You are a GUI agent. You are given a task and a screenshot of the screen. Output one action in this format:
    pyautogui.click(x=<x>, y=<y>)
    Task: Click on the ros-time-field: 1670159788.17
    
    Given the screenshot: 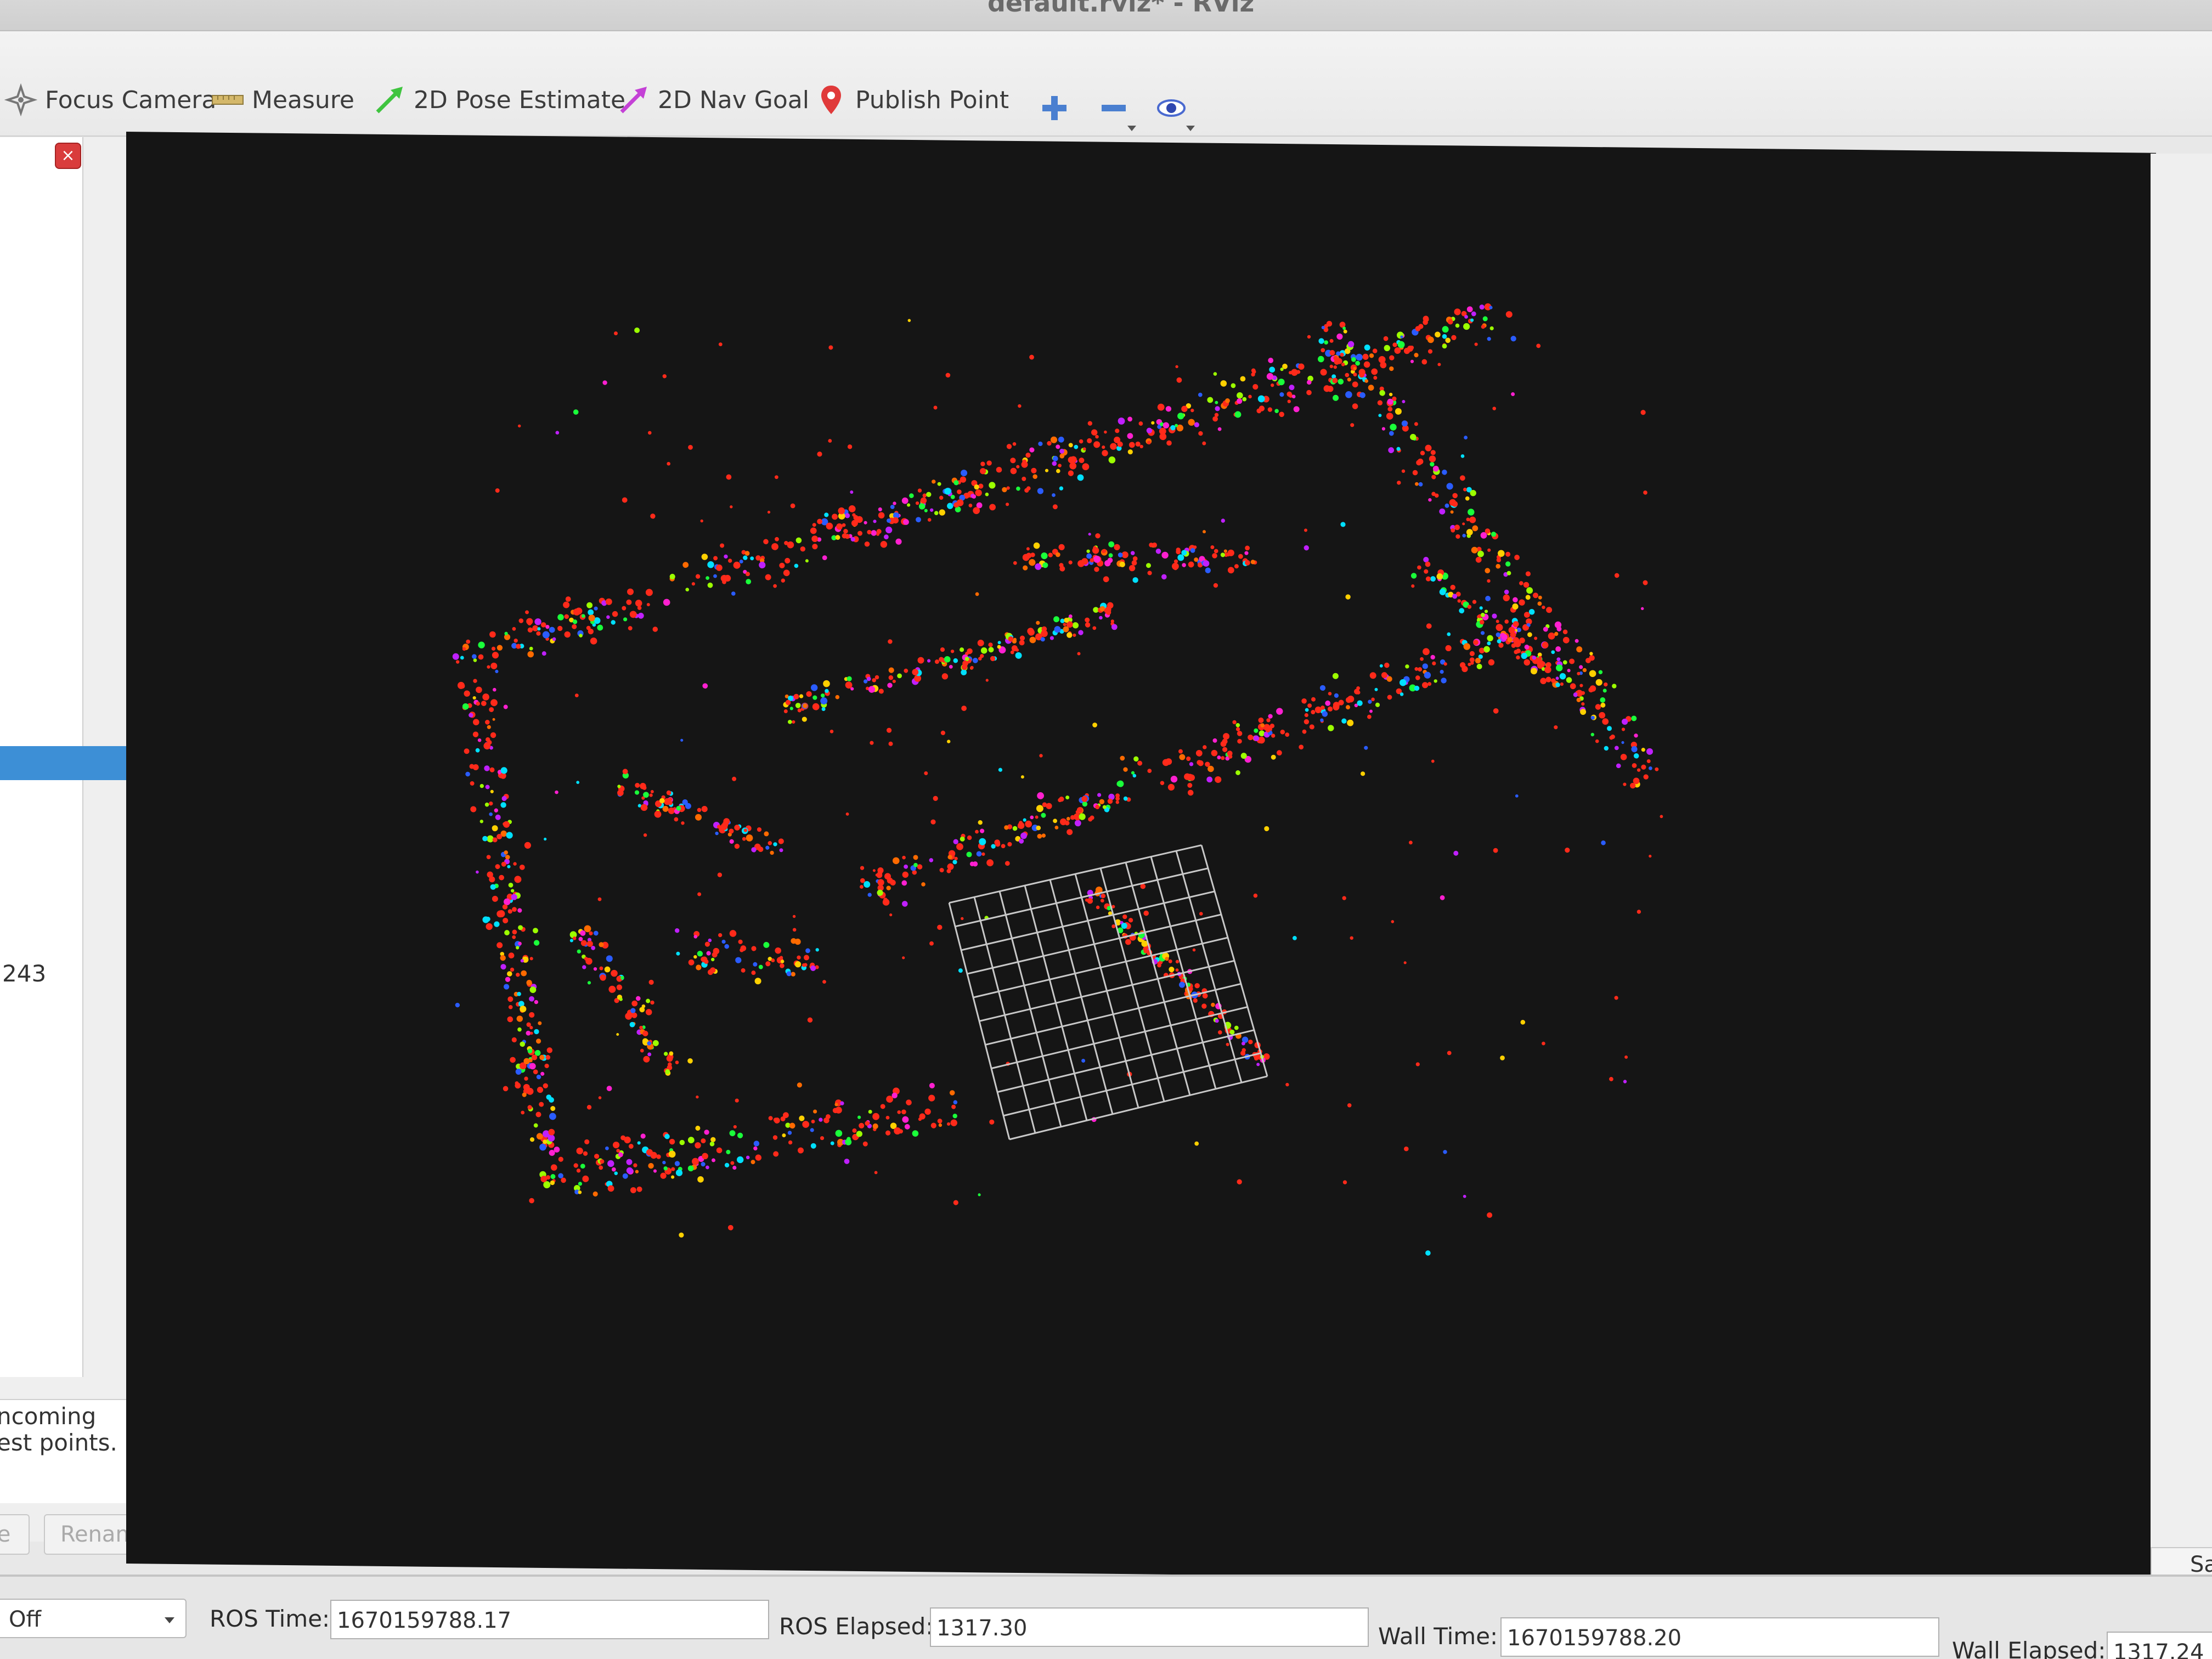 What is the action you would take?
    pyautogui.click(x=549, y=1620)
    